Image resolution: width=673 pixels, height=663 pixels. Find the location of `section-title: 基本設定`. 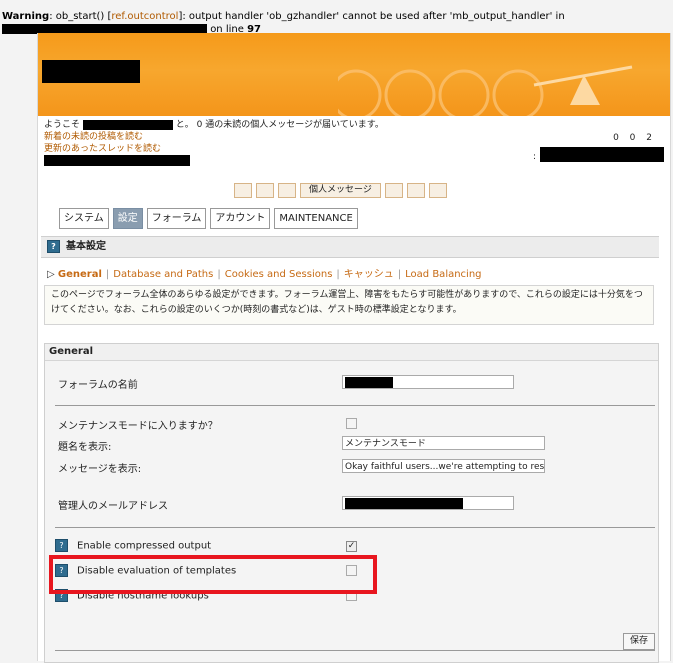

section-title: 基本設定 is located at coordinates (86, 246).